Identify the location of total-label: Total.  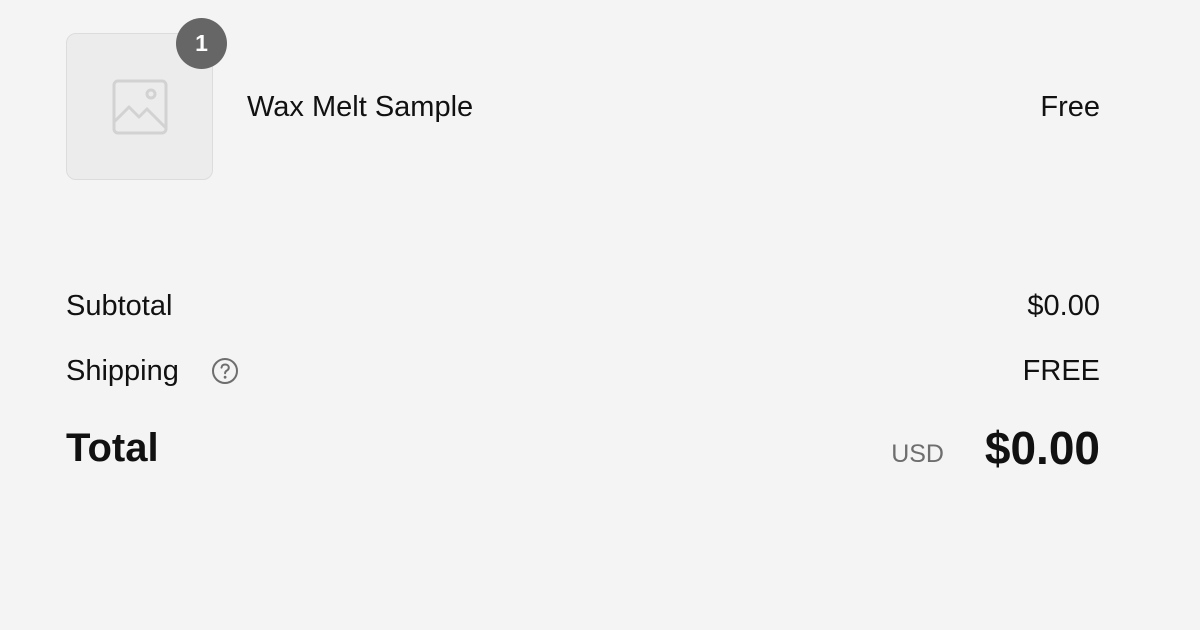
(112, 448).